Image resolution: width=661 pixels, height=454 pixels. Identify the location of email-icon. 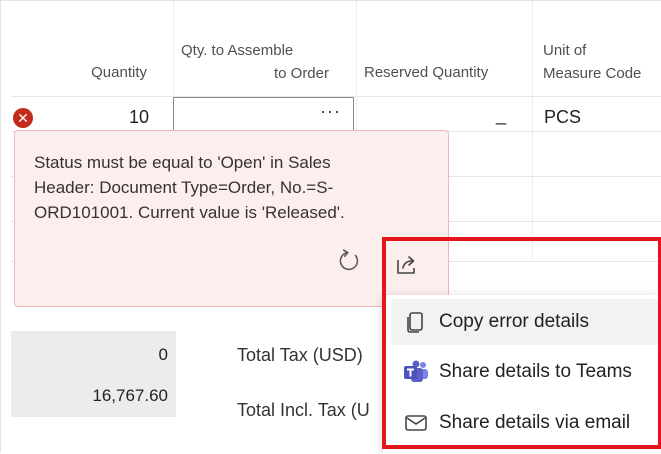
(416, 423).